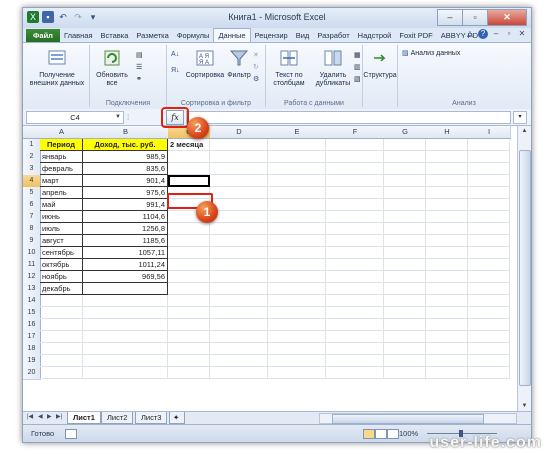 The image size is (550, 454). What do you see at coordinates (405, 277) in the screenshot?
I see `cell-g12` at bounding box center [405, 277].